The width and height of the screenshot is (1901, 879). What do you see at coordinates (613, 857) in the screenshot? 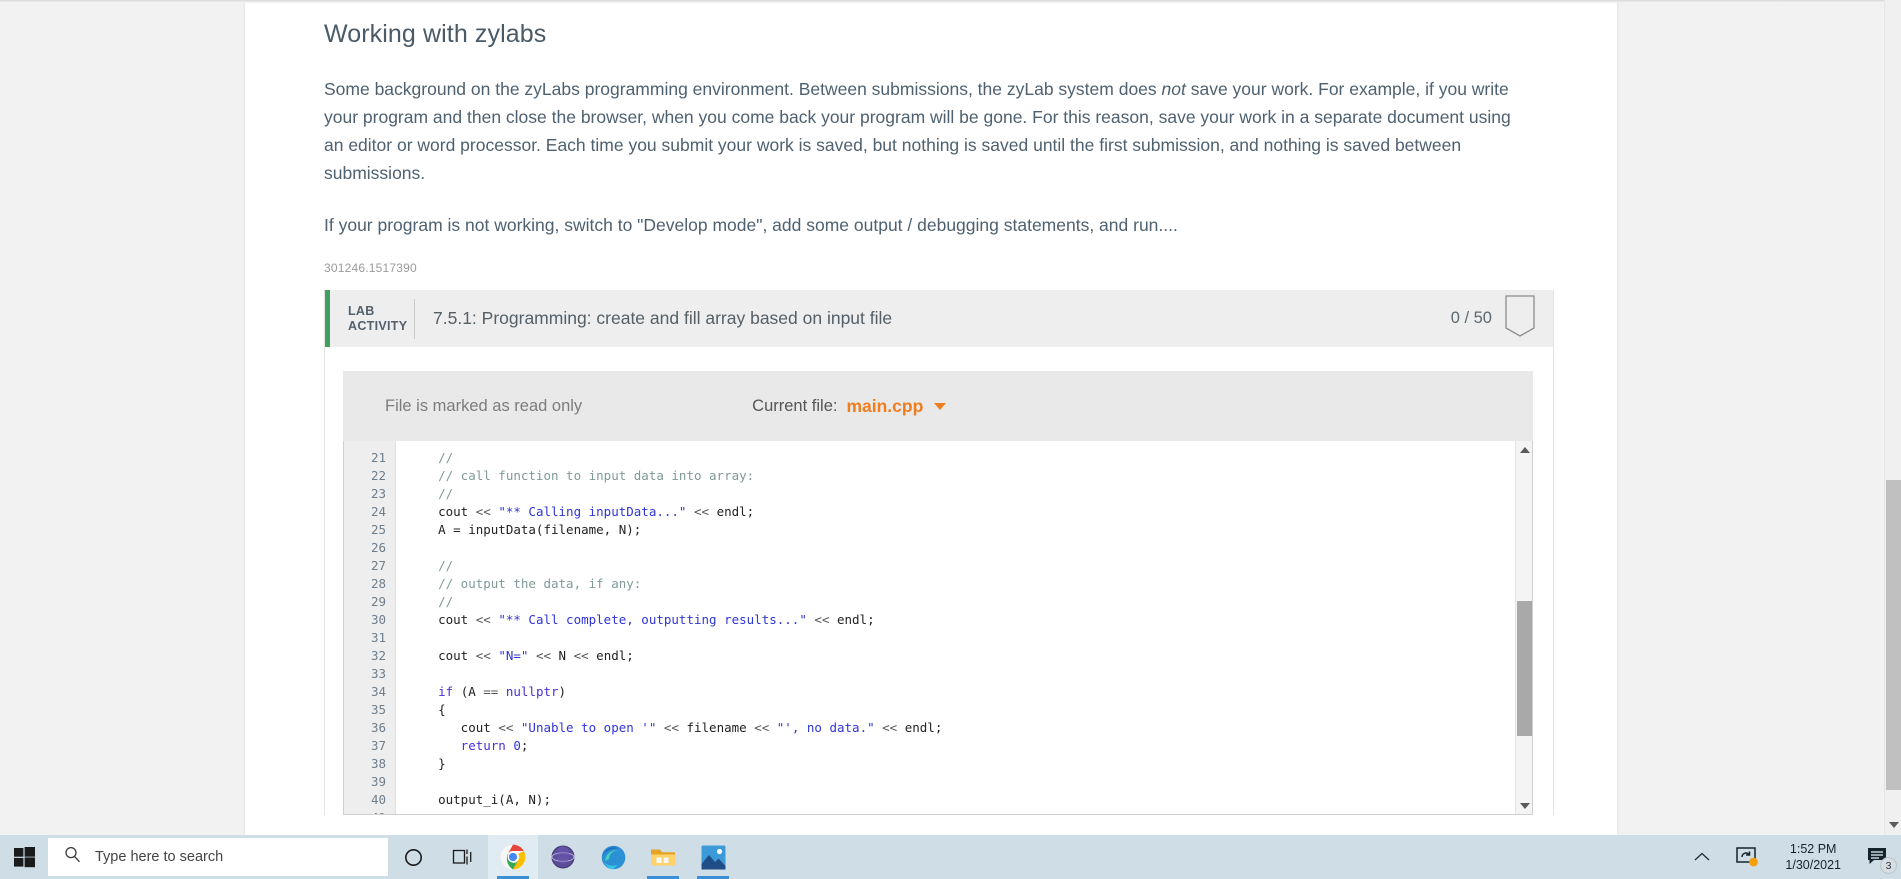
I see `edge-icon` at bounding box center [613, 857].